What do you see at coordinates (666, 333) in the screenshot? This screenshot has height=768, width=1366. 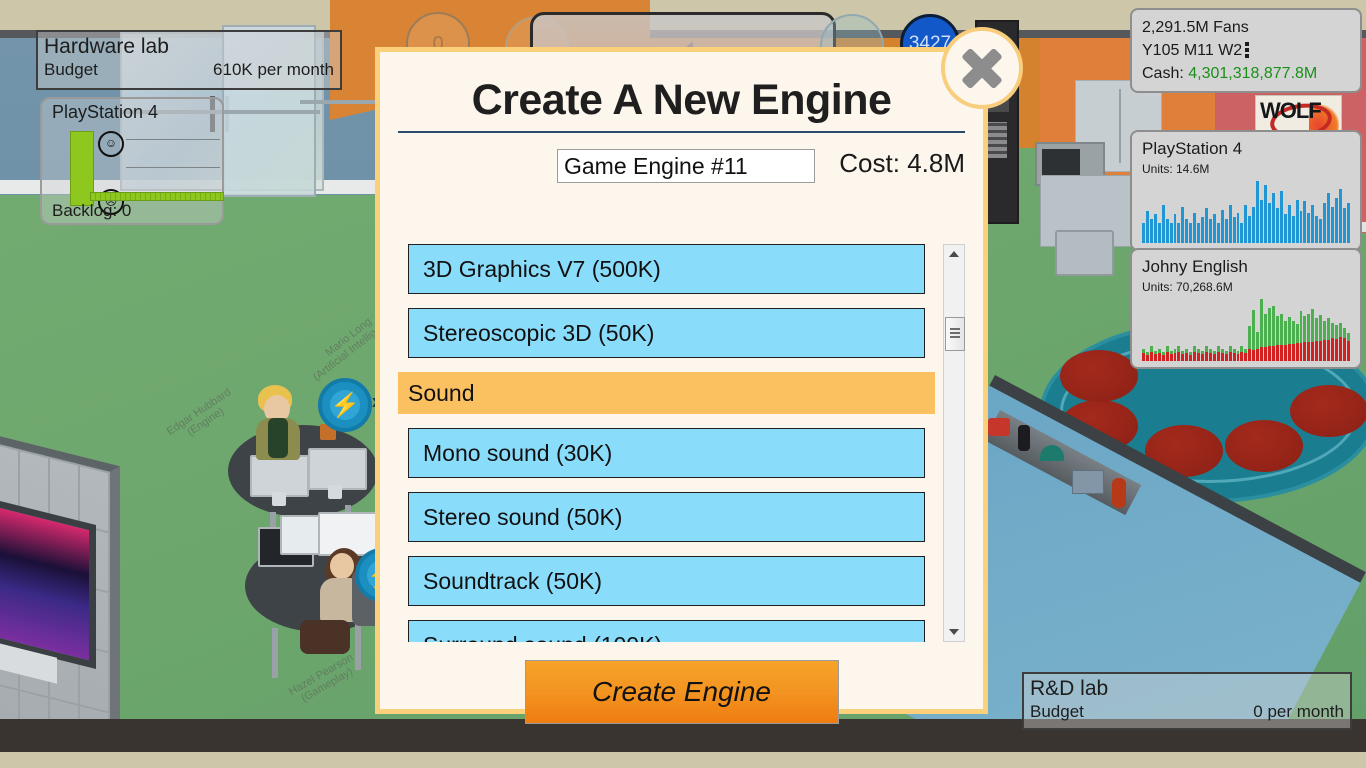 I see `feature-item: Stereoscopic 3D (50K)` at bounding box center [666, 333].